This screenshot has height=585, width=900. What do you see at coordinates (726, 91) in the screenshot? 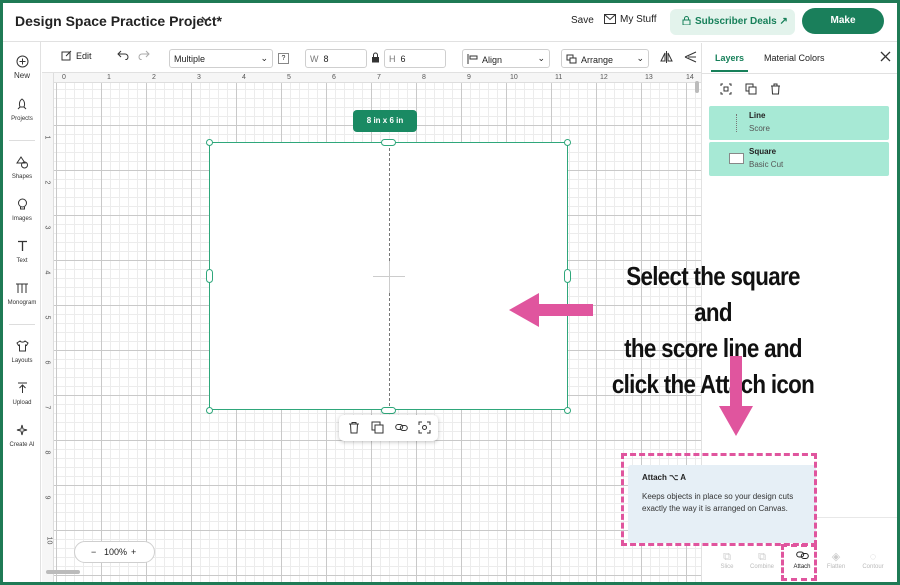
I see `group-icon` at bounding box center [726, 91].